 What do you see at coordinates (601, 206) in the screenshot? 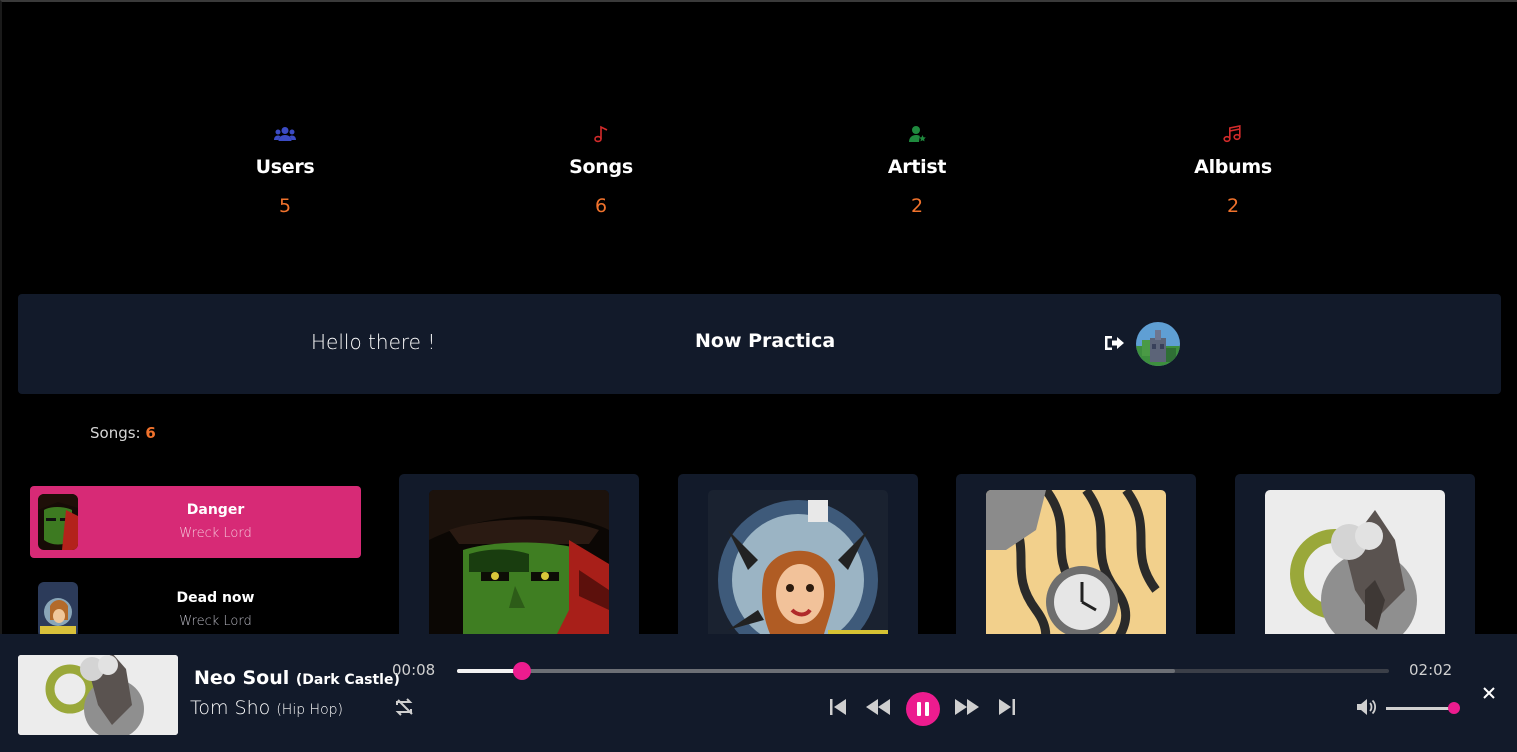
I see `stat-value: 6` at bounding box center [601, 206].